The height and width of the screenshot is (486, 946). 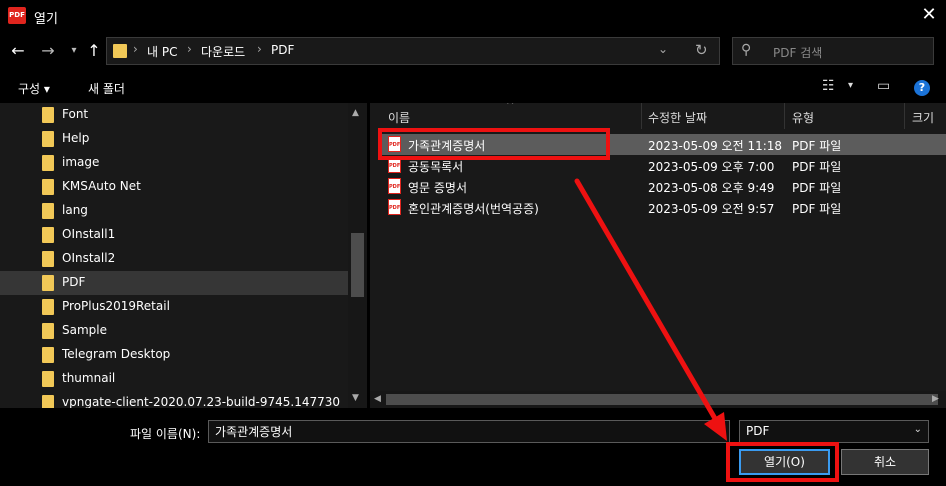 I want to click on tree-item-label: Font, so click(x=75, y=114).